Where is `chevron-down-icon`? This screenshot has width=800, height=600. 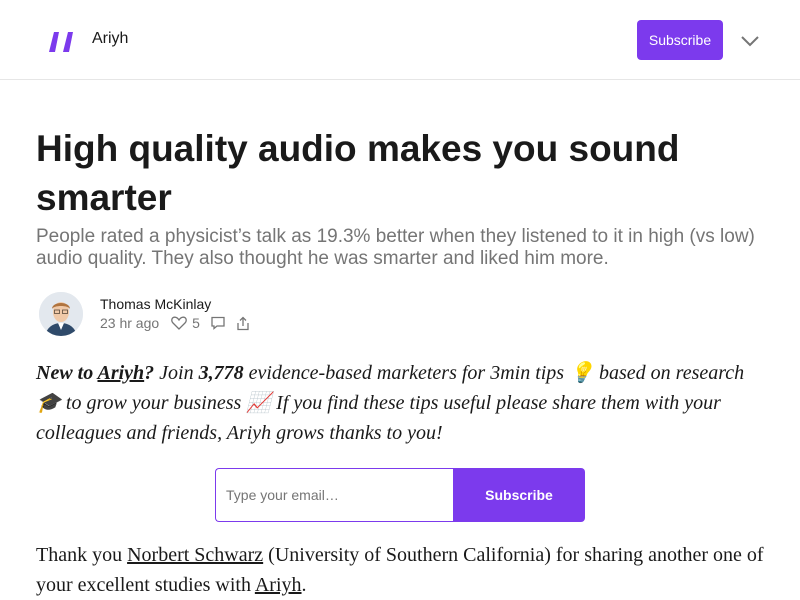
chevron-down-icon is located at coordinates (750, 41).